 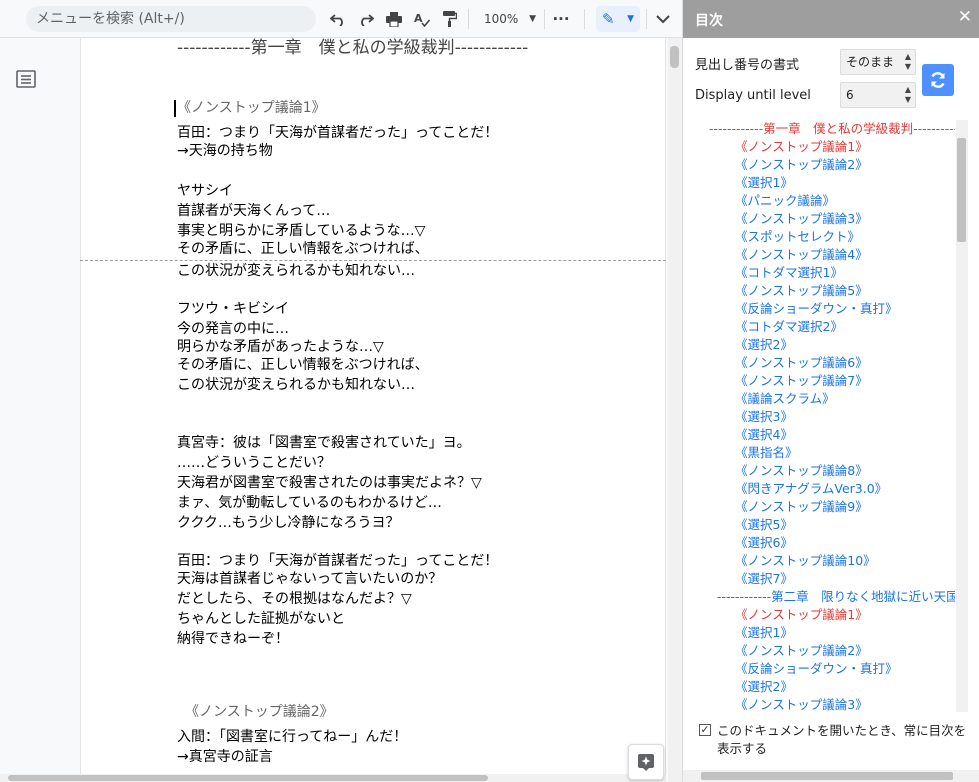 What do you see at coordinates (878, 62) in the screenshot?
I see `heading-format-select: そのまま ▲ ▼` at bounding box center [878, 62].